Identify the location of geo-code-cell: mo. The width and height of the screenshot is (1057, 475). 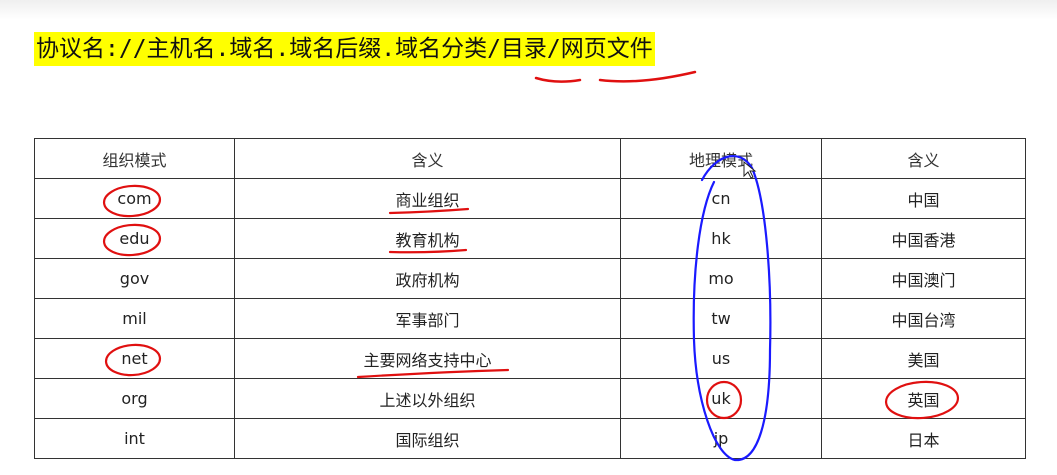
(721, 278).